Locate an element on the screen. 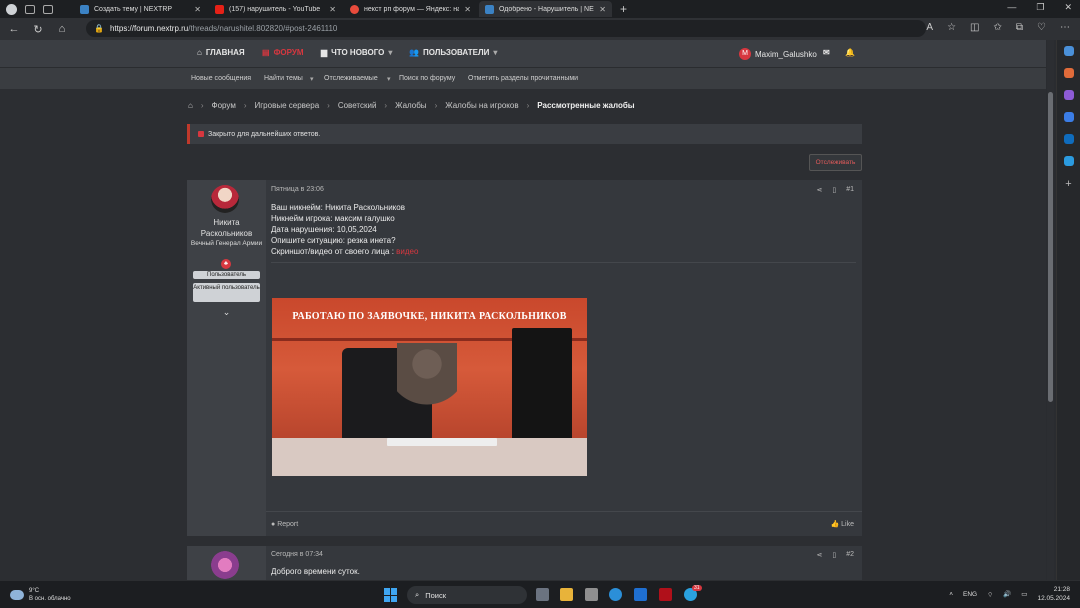  outlook-icon is located at coordinates (1068, 139).